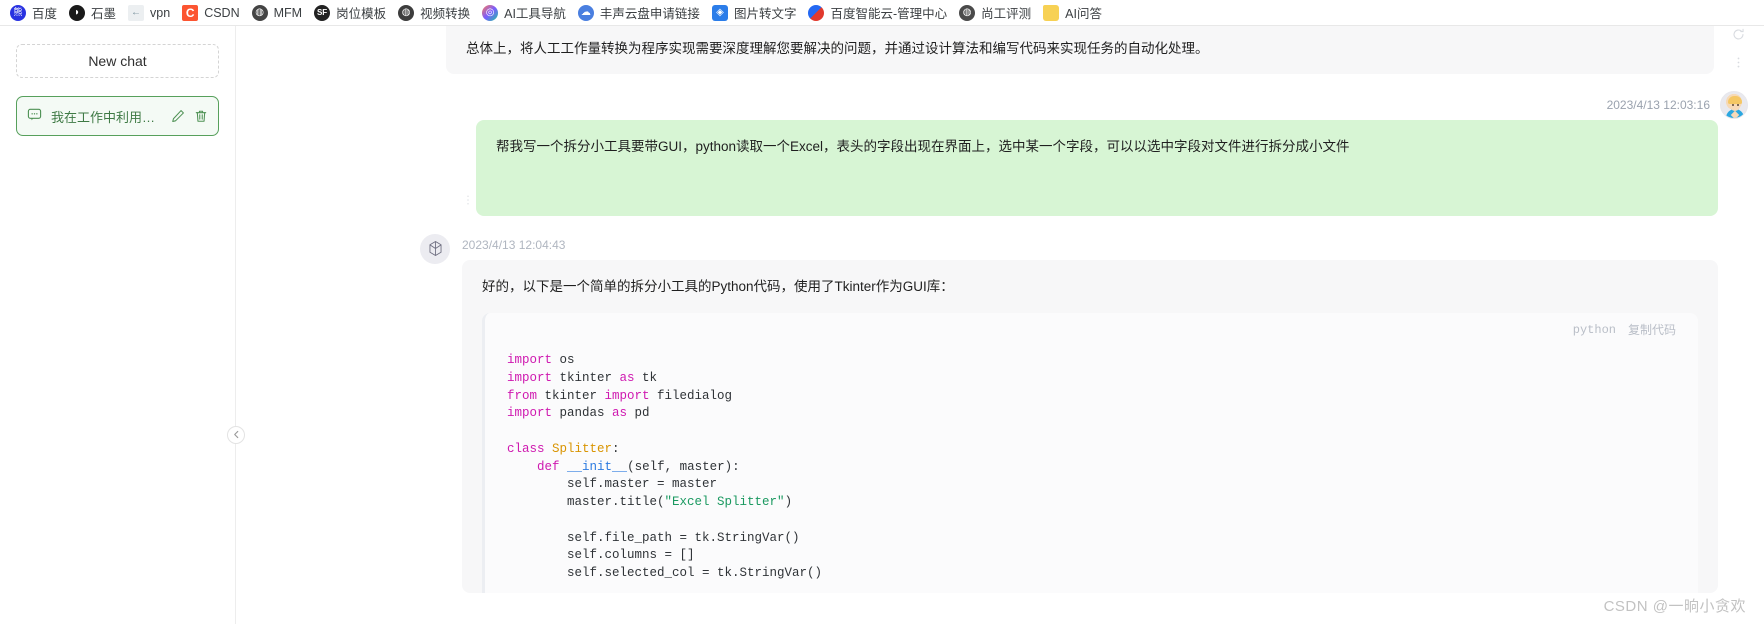 The height and width of the screenshot is (624, 1764). I want to click on code-token: ), so click(788, 502).